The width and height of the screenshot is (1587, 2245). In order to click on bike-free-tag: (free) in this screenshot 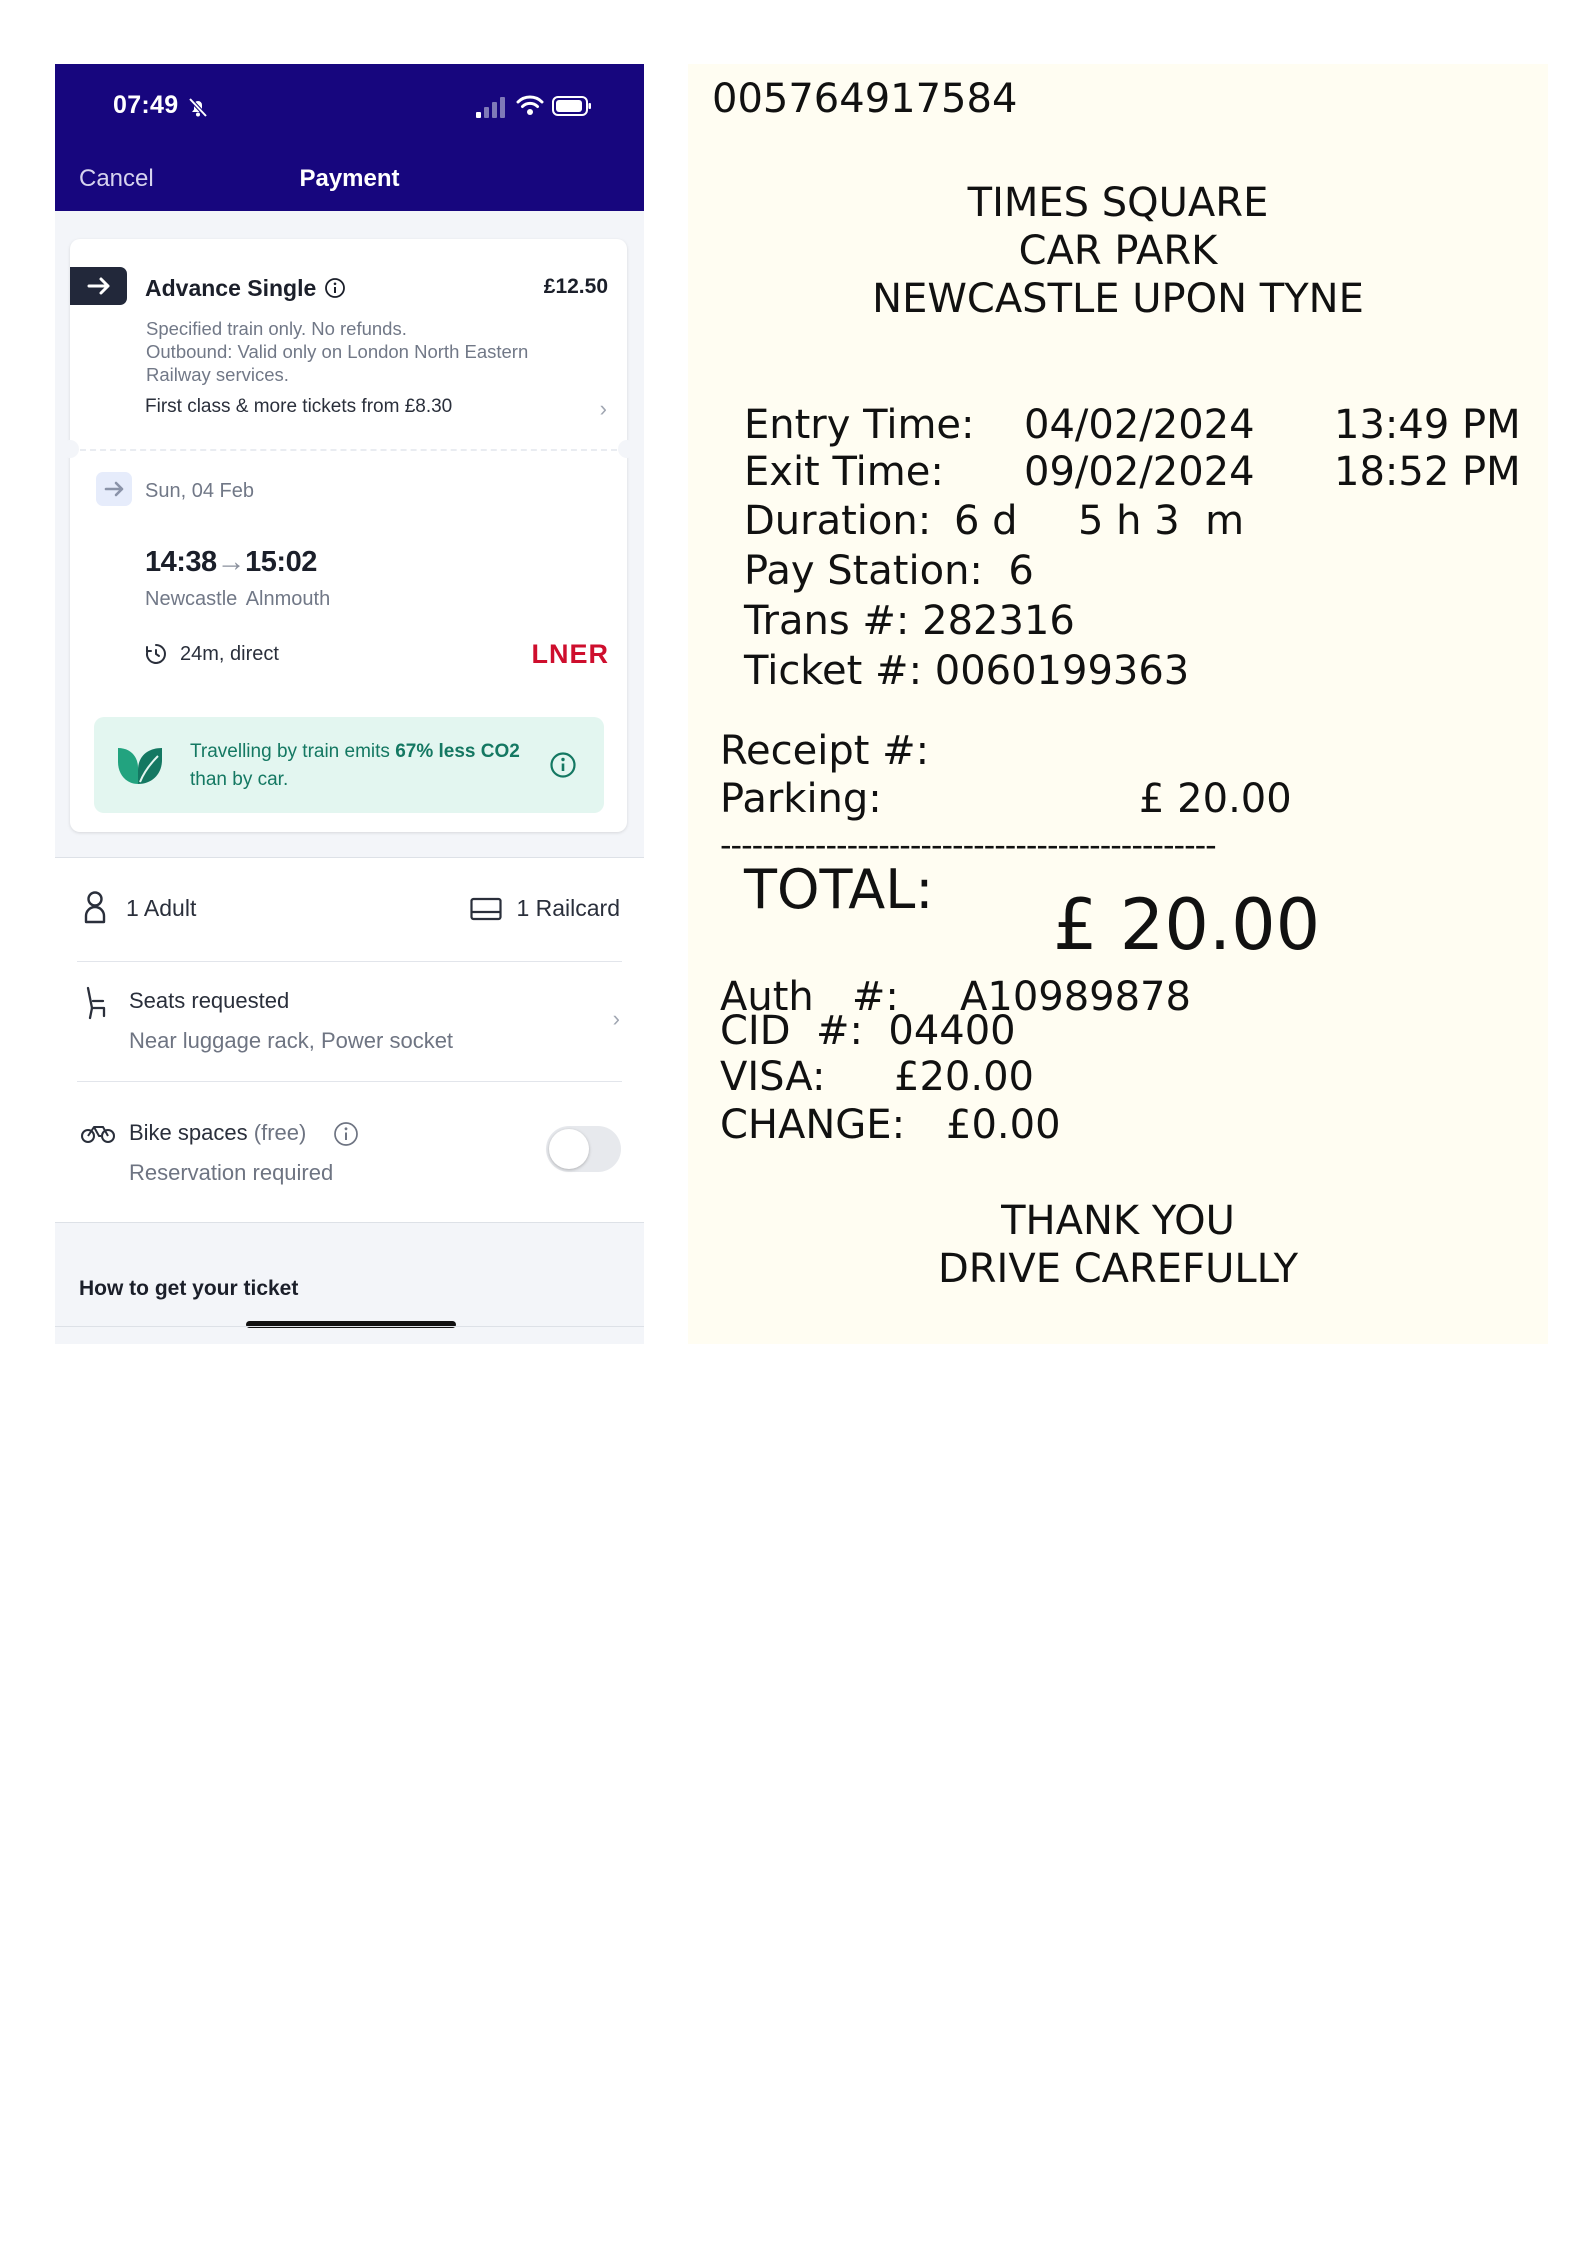, I will do `click(280, 1132)`.